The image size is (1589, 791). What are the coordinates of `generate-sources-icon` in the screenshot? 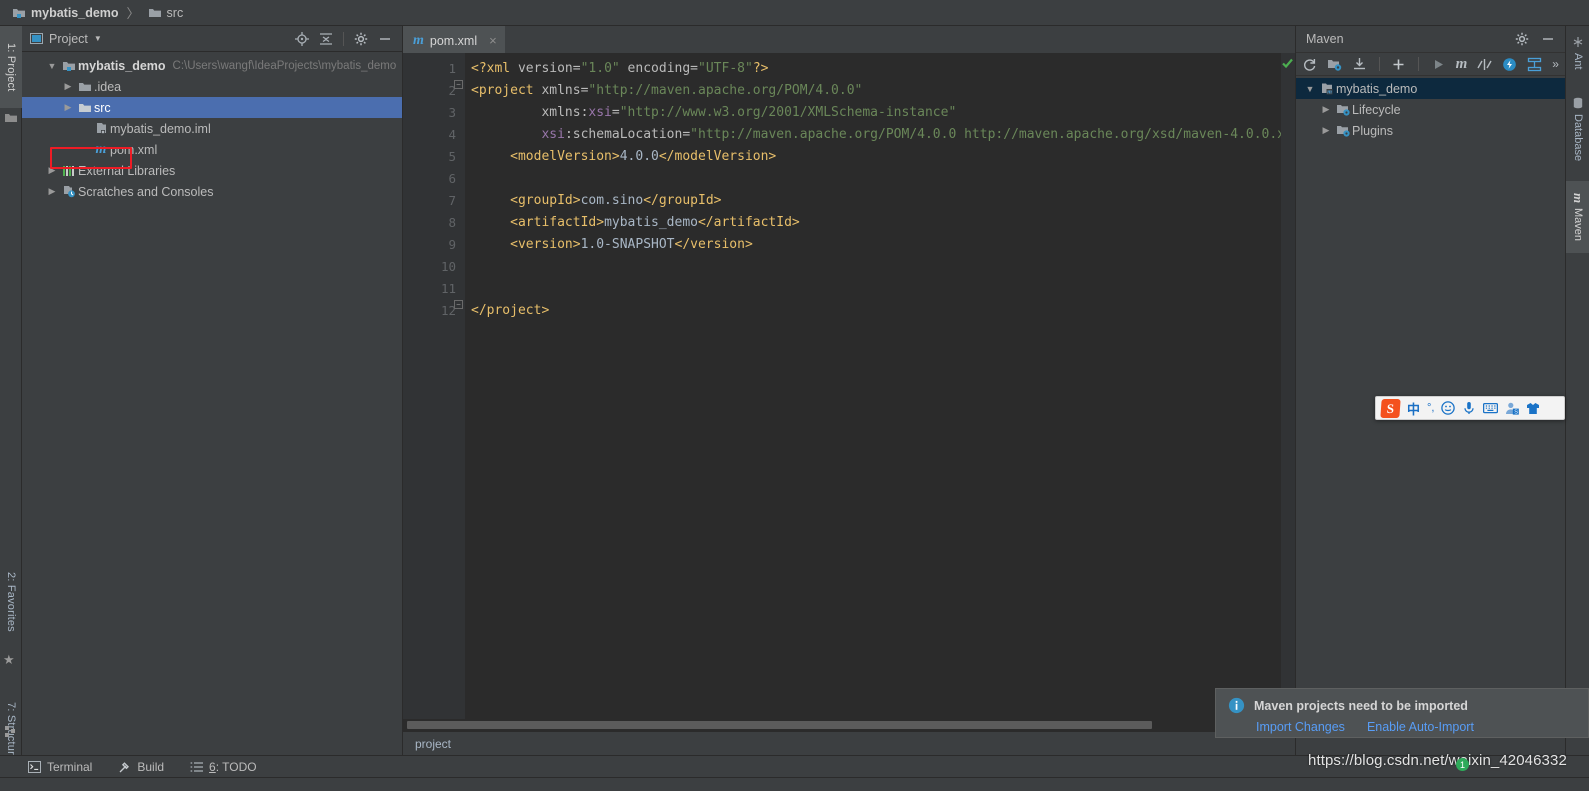 It's located at (1334, 64).